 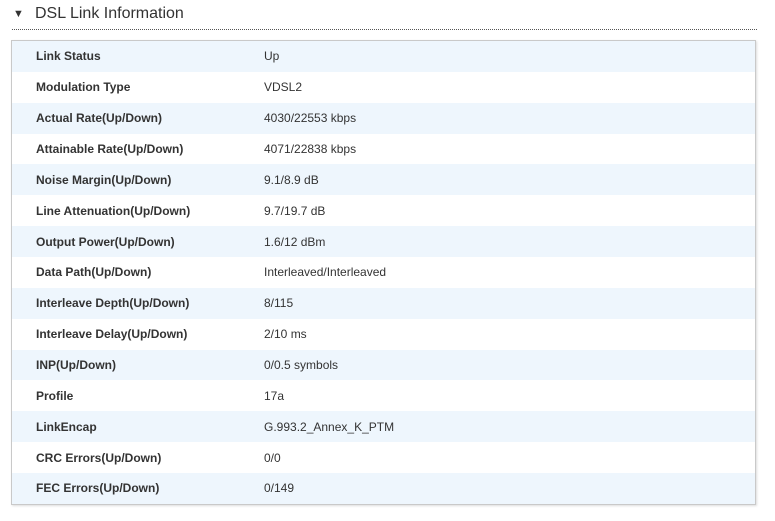 What do you see at coordinates (285, 334) in the screenshot?
I see `row-value: 2/10 ms` at bounding box center [285, 334].